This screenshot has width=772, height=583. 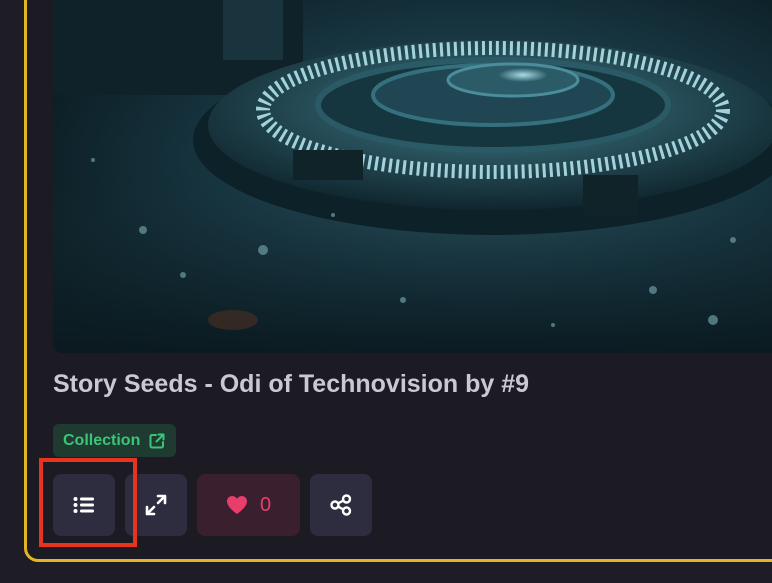 What do you see at coordinates (265, 504) in the screenshot?
I see `like-count: 0` at bounding box center [265, 504].